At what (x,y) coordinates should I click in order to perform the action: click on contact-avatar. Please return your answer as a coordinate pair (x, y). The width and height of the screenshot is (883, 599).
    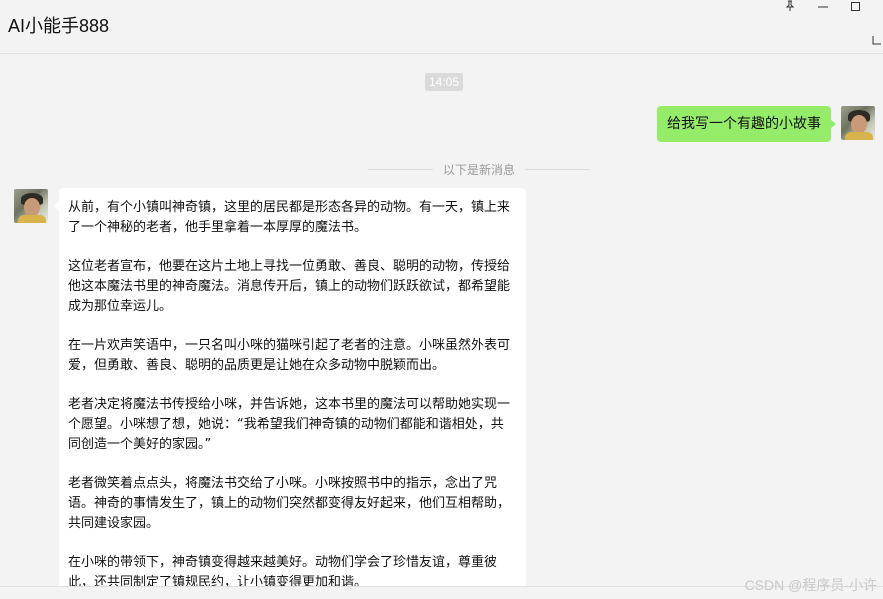
    Looking at the image, I should click on (31, 206).